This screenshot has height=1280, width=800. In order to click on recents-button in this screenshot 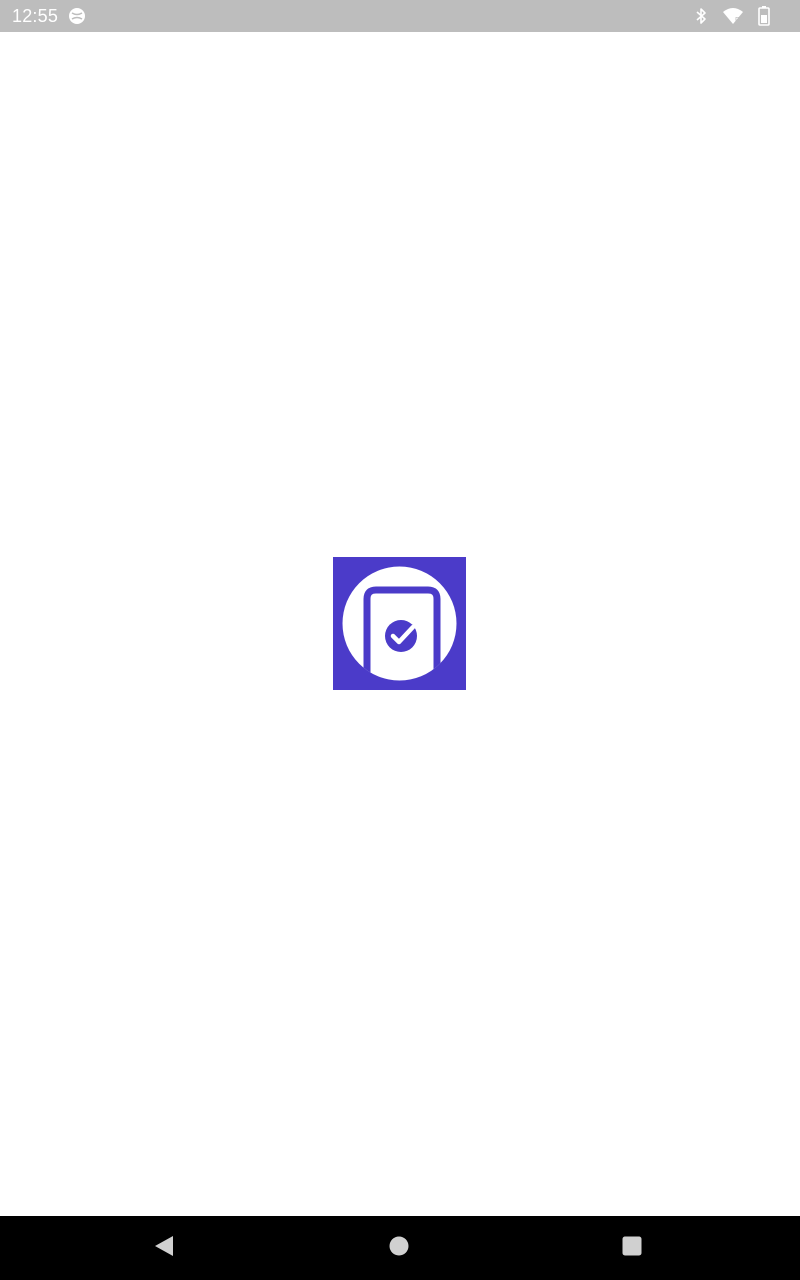, I will do `click(632, 1248)`.